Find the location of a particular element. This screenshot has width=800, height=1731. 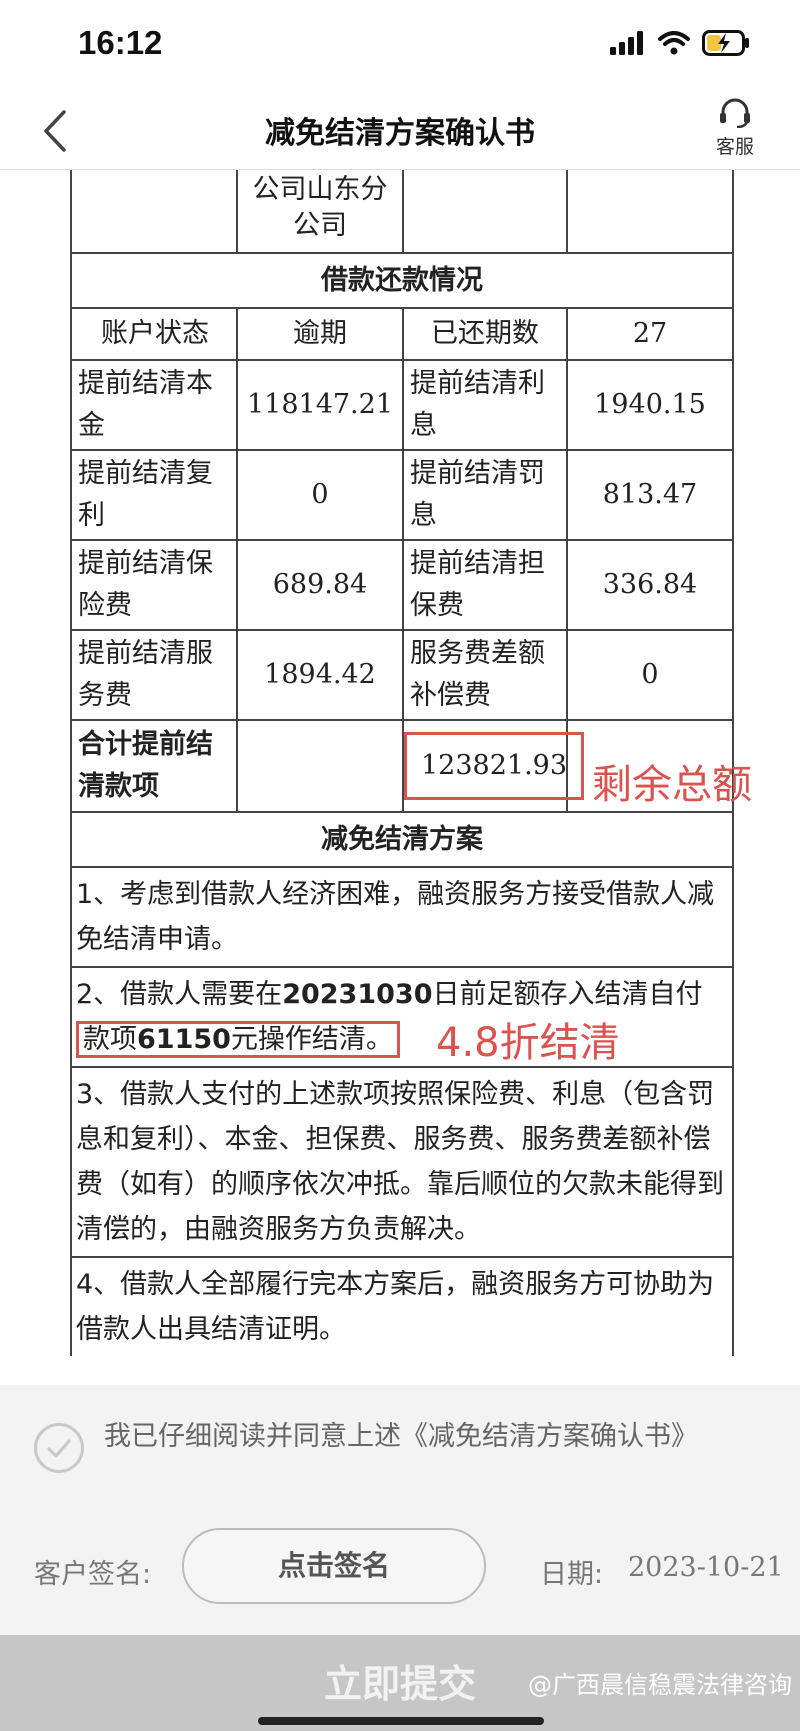

table-row: 提前结清服务费 1894.42 服务费差额补偿费 0 is located at coordinates (402, 675).